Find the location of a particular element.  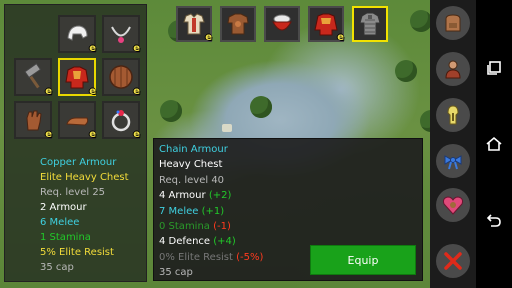

inventory-slot-ring: e is located at coordinates (121, 120).